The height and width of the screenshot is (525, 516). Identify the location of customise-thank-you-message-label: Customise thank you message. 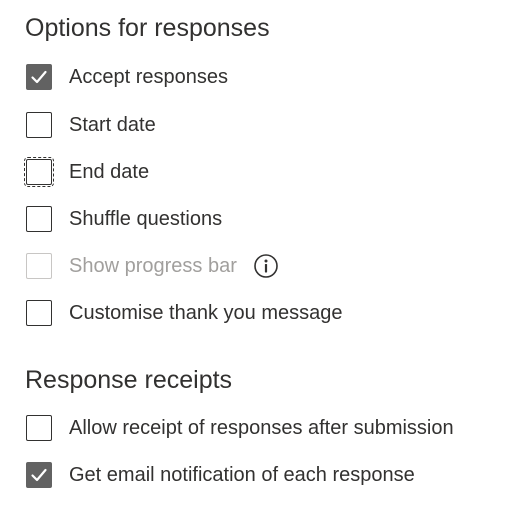
(206, 313).